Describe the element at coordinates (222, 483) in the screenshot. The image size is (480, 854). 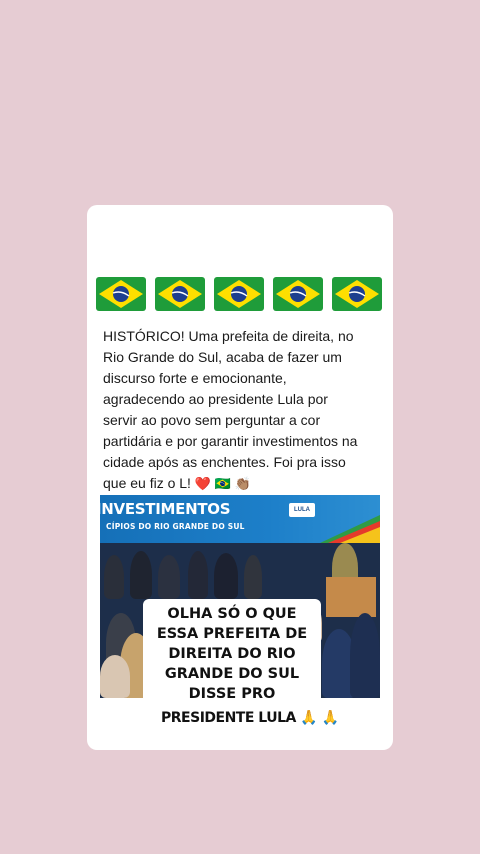
I see `post-emojis: ❤️ 🇧🇷 👏🏽` at that location.